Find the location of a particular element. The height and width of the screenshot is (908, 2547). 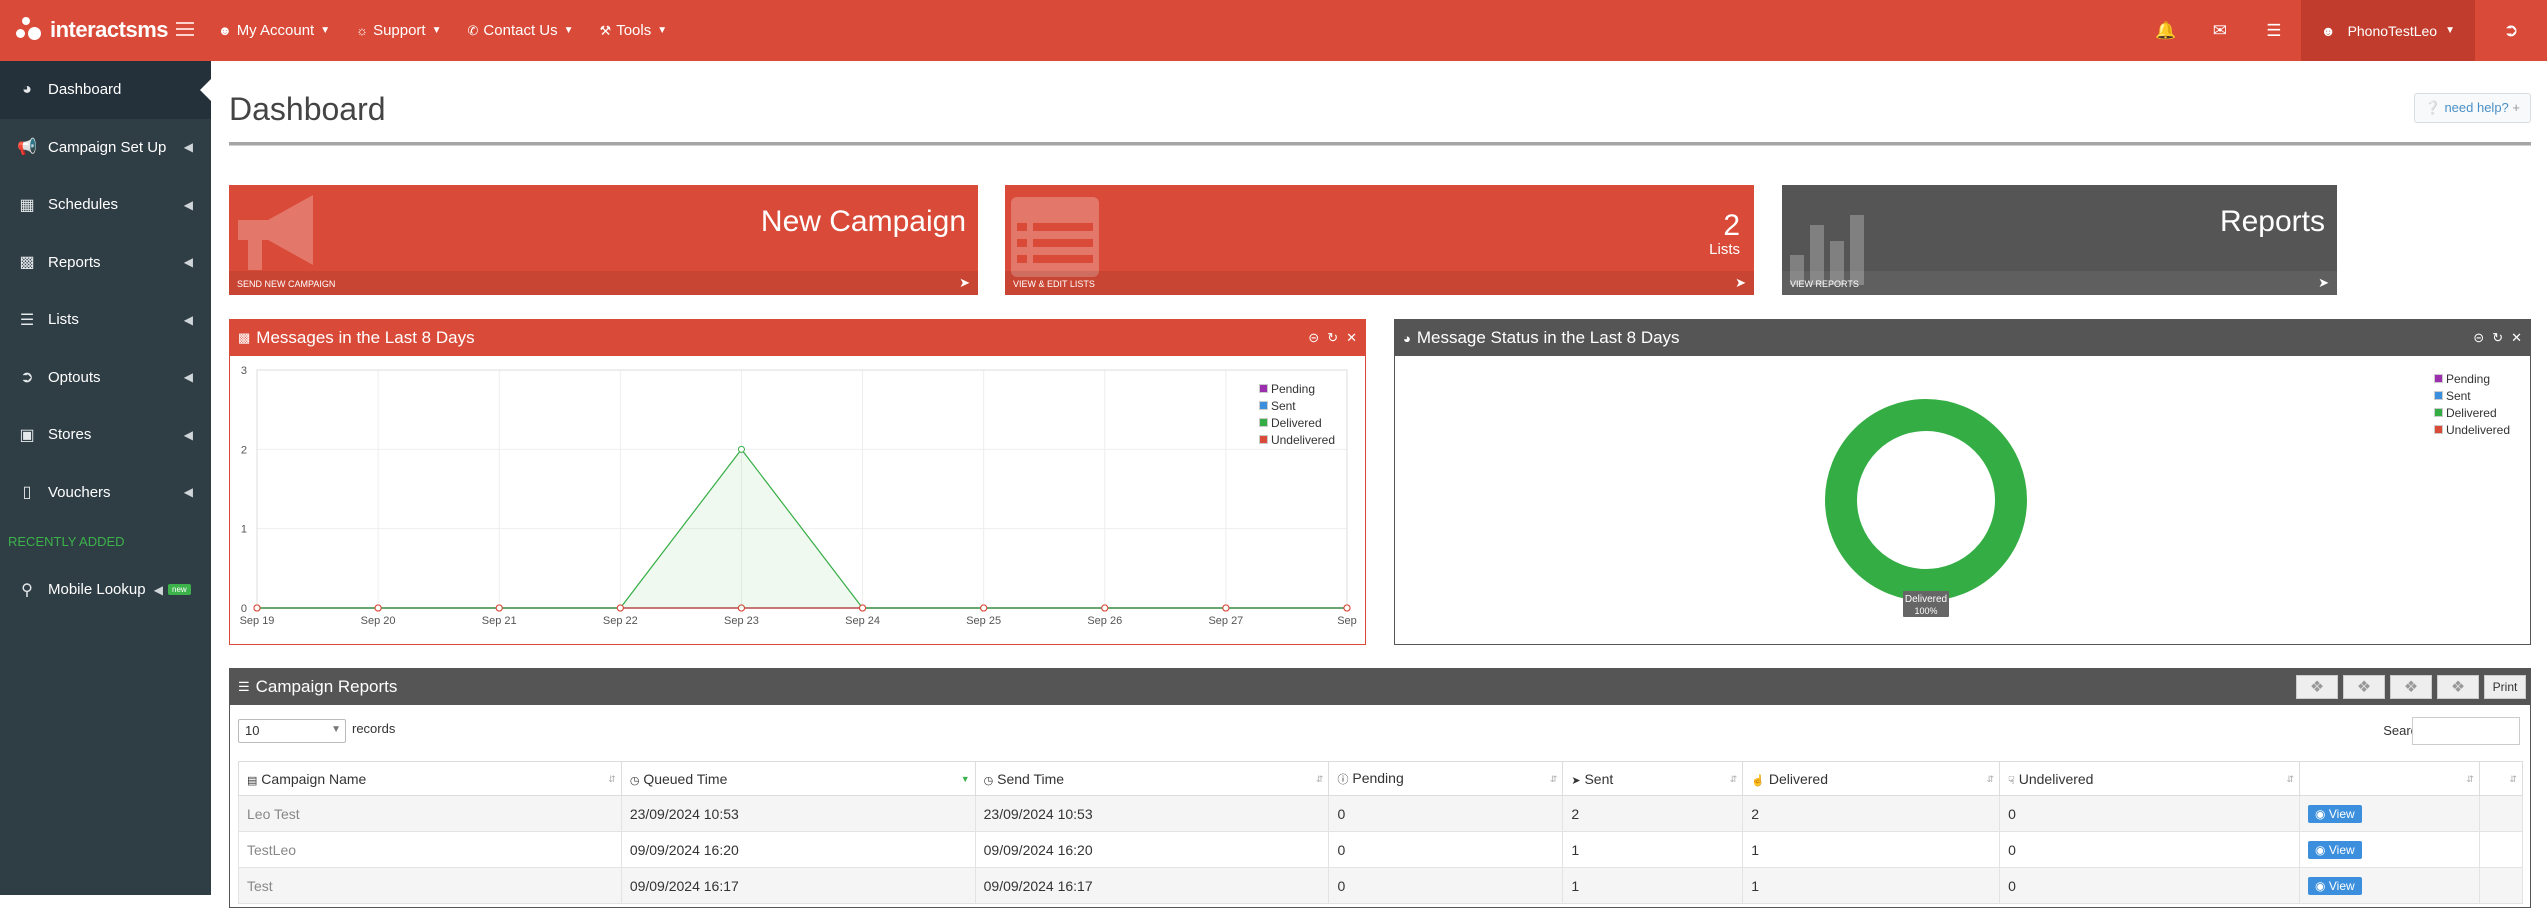

user-name: PhonoTestLeo is located at coordinates (2392, 30).